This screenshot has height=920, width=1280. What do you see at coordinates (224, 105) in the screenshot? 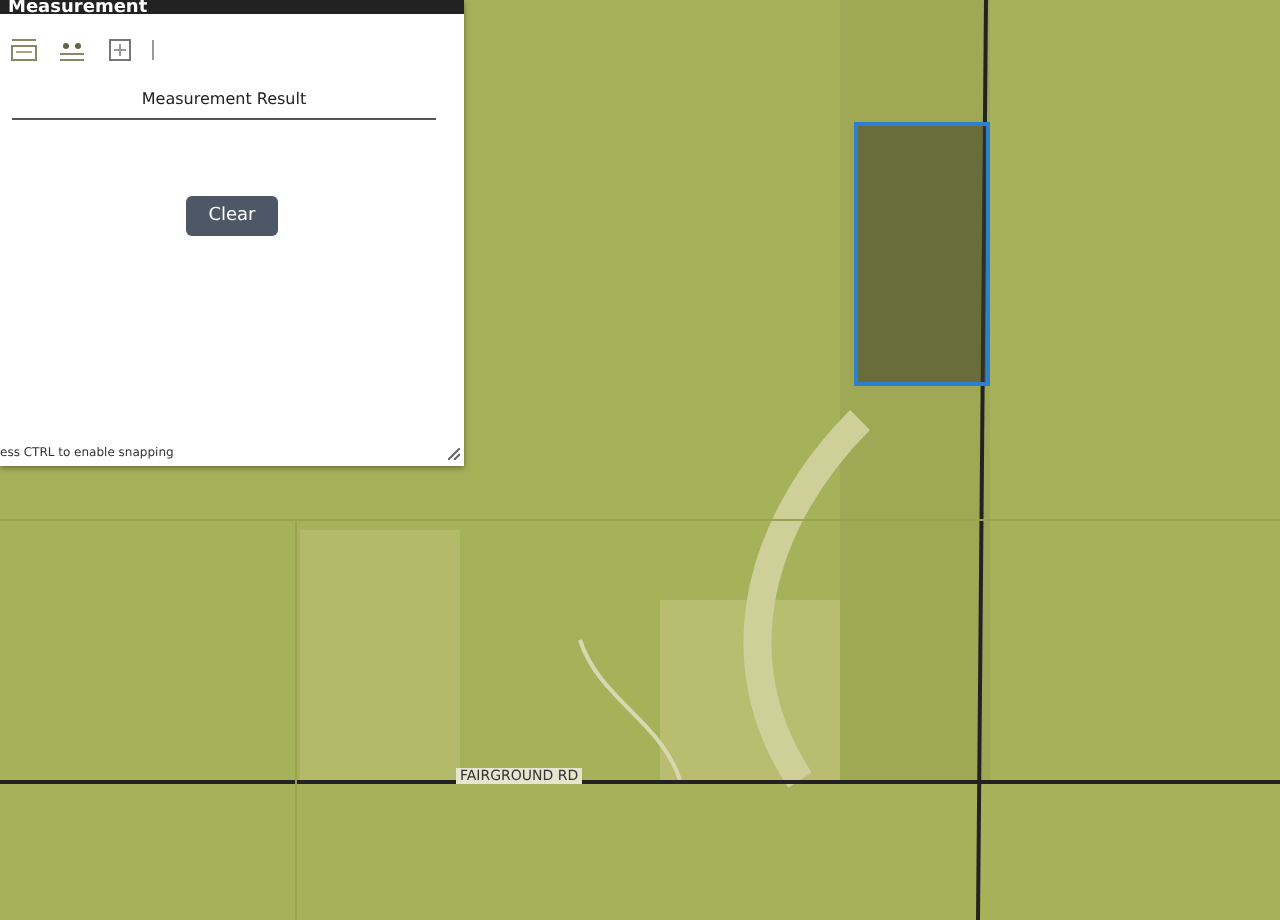
I see `result-heading: Measurement Result` at bounding box center [224, 105].